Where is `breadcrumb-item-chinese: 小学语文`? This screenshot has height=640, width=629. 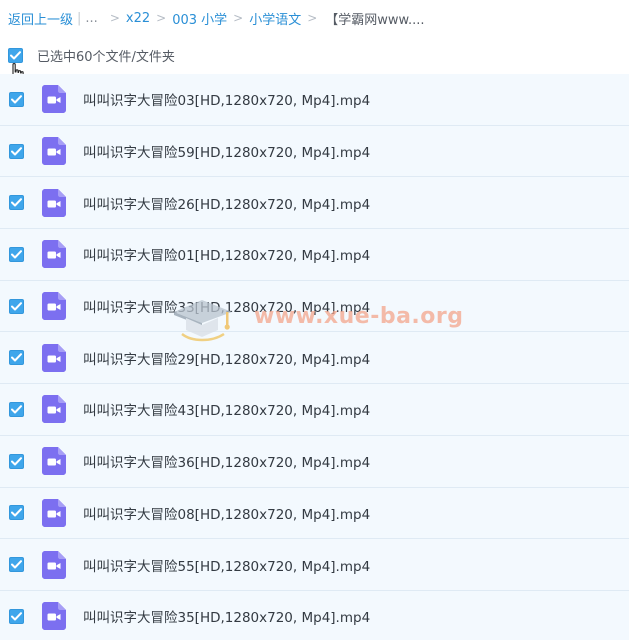 breadcrumb-item-chinese: 小学语文 is located at coordinates (275, 18).